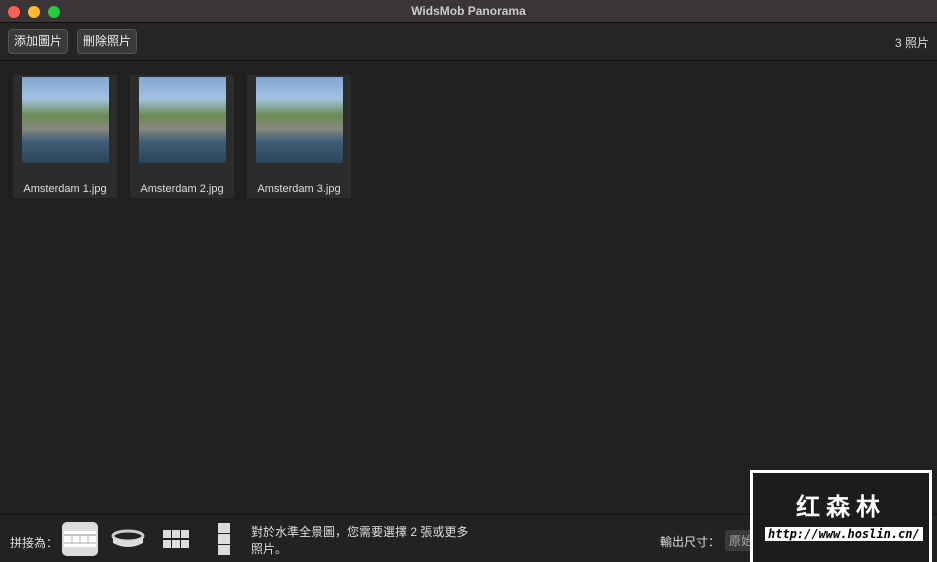  Describe the element at coordinates (841, 507) in the screenshot. I see `watermark-text: 红森林` at that location.